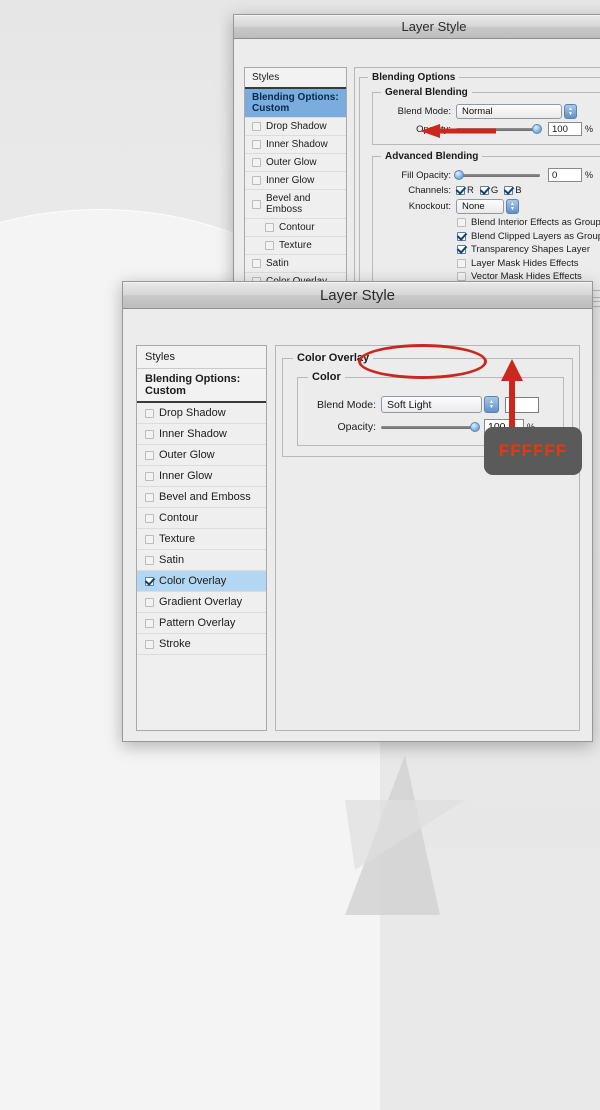 The image size is (600, 1110). I want to click on fill-opacity-value-text: 0, so click(555, 175).